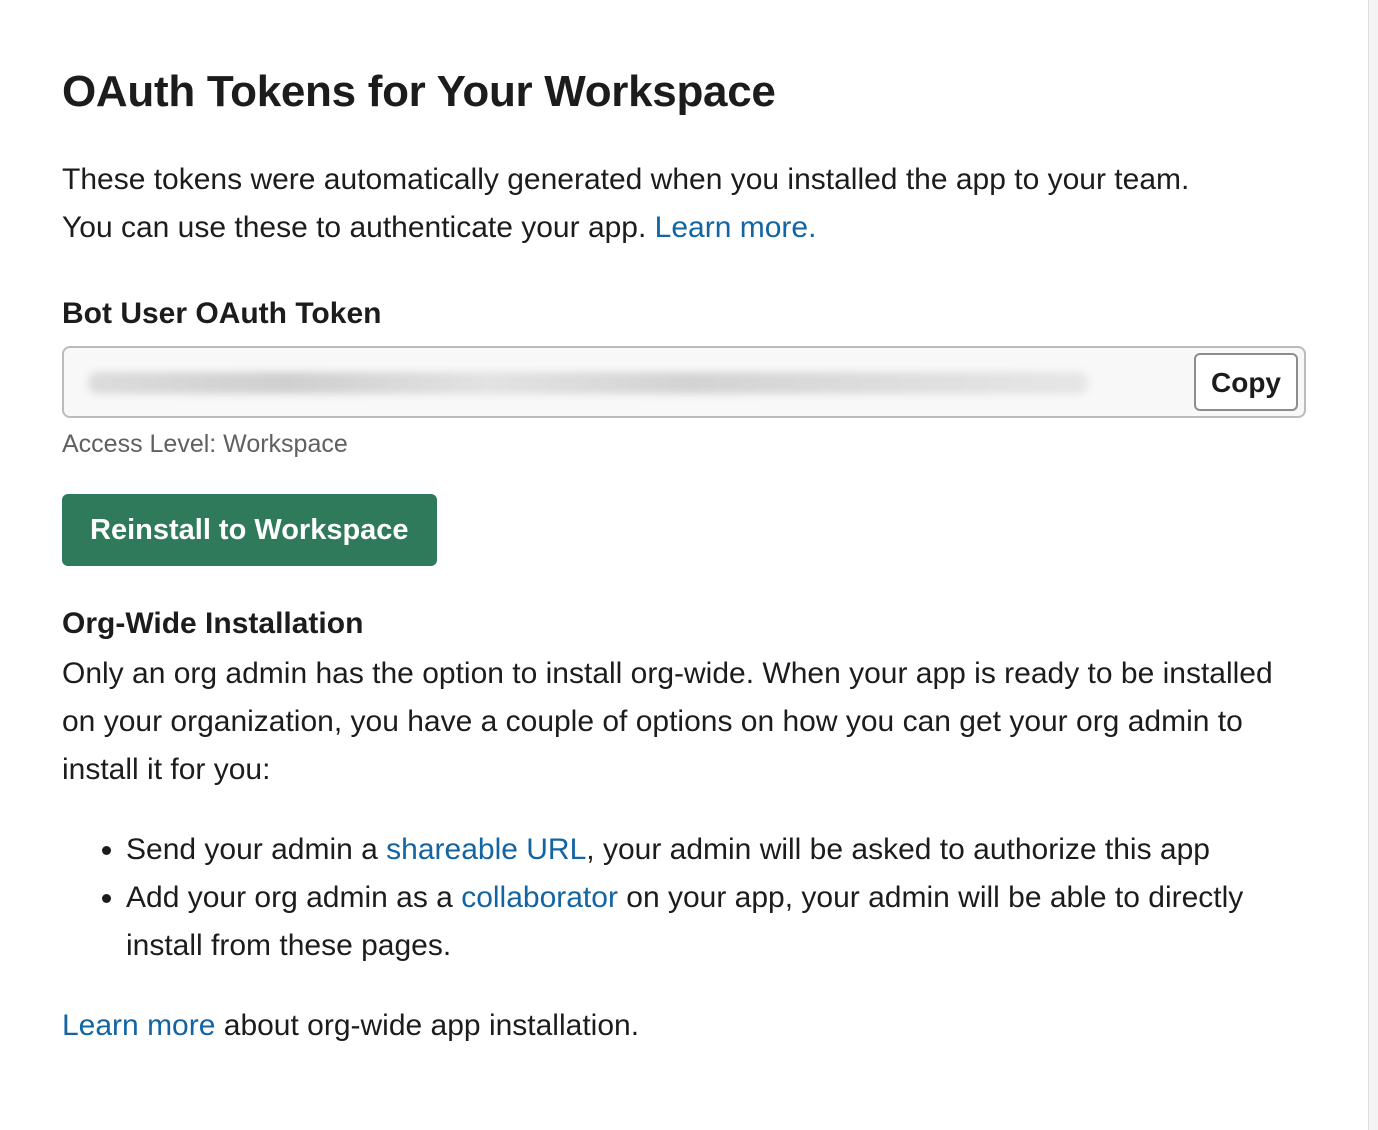 The image size is (1378, 1130). What do you see at coordinates (736, 227) in the screenshot?
I see `learn-more-link: Learn more.` at bounding box center [736, 227].